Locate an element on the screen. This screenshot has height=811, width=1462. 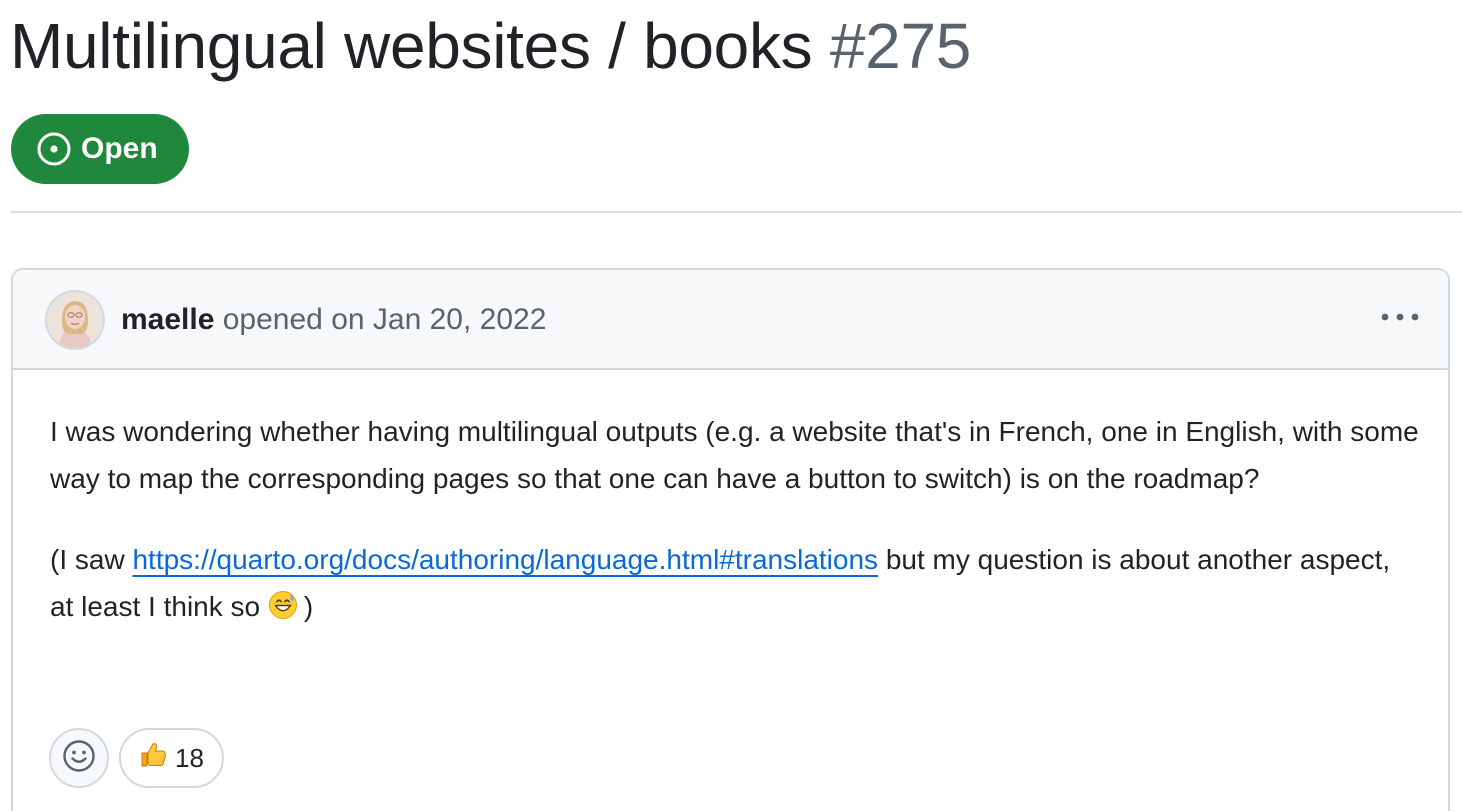
issue-state-badge: Open is located at coordinates (100, 149).